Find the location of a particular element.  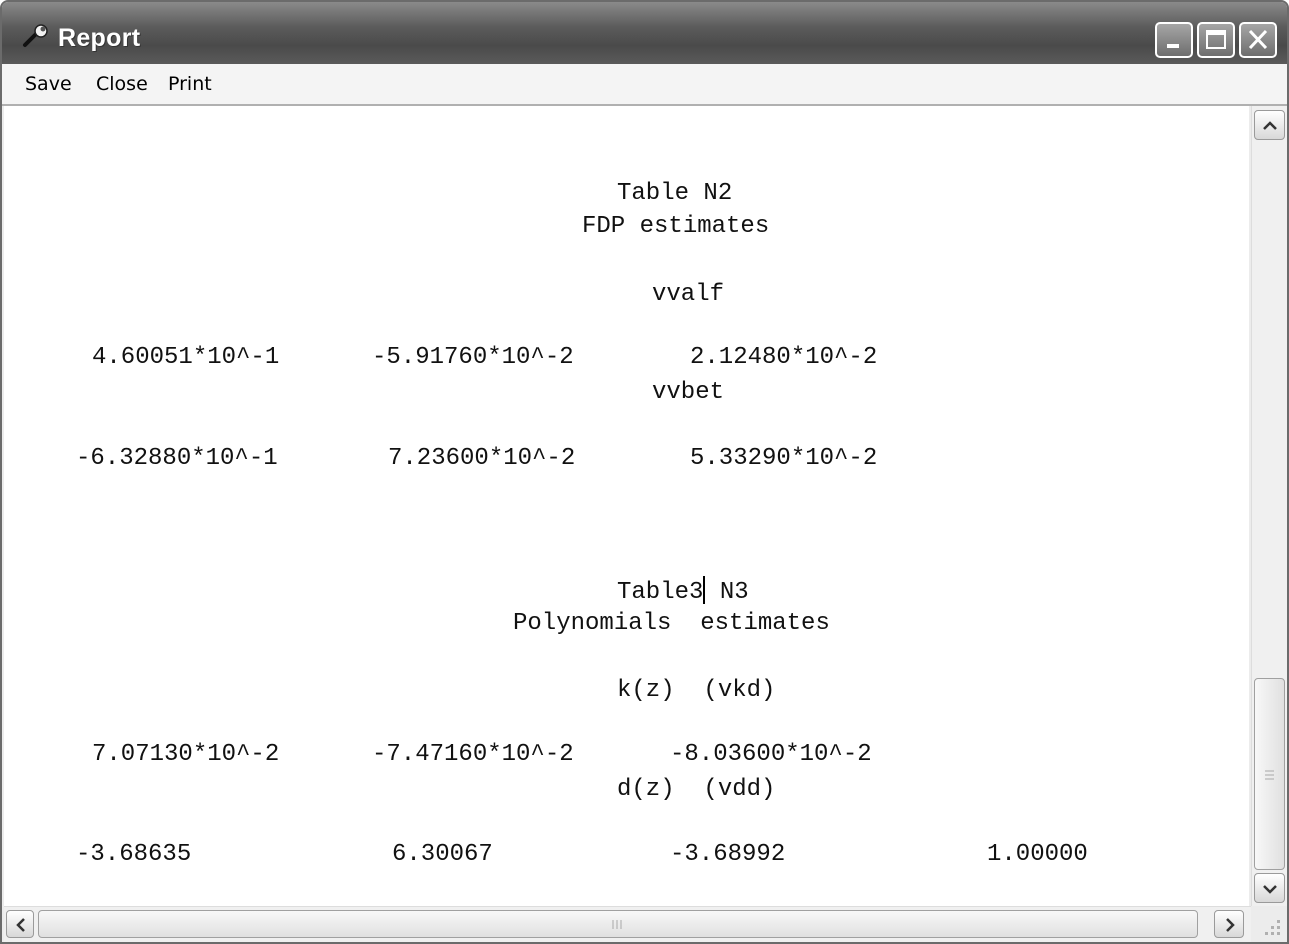

chevron-up-icon is located at coordinates (1270, 125).